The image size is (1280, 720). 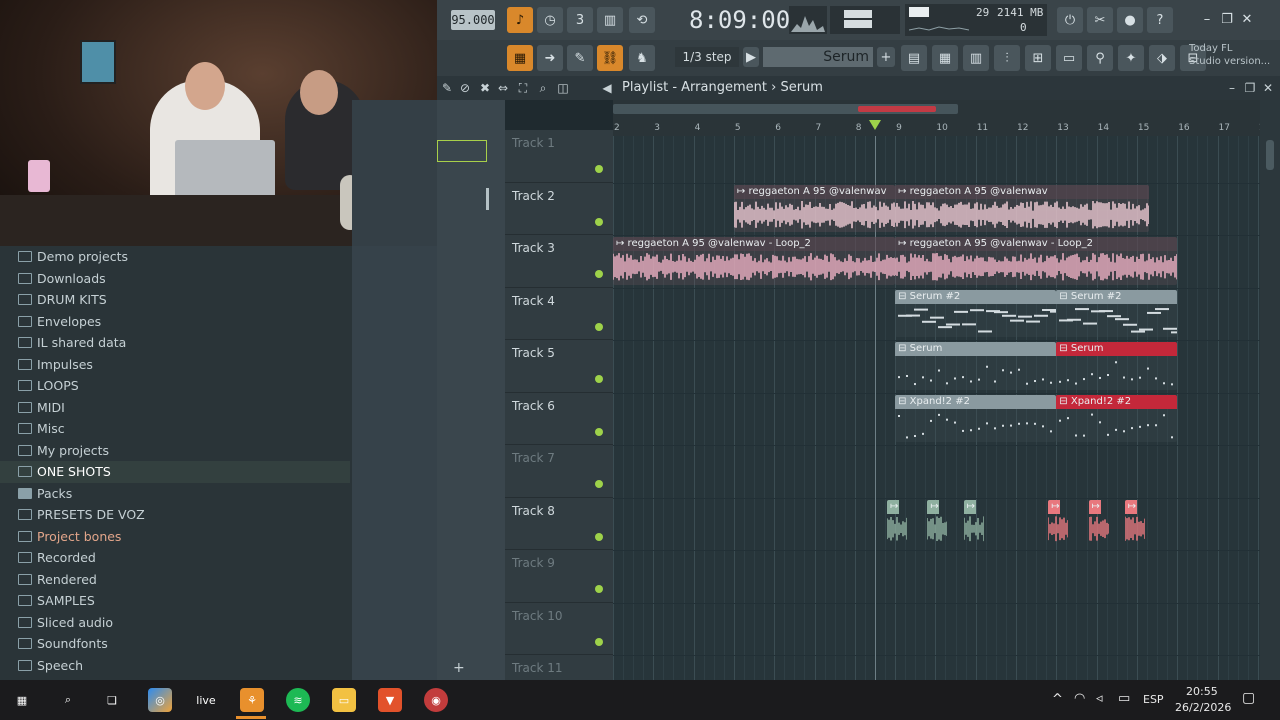 What do you see at coordinates (473, 20) in the screenshot?
I see `tempo-display: 95.000` at bounding box center [473, 20].